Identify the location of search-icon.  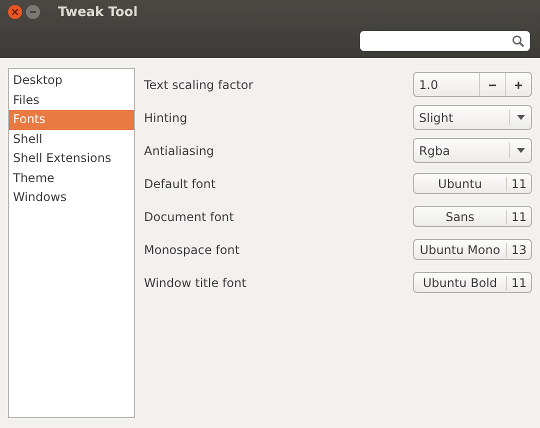
(518, 41).